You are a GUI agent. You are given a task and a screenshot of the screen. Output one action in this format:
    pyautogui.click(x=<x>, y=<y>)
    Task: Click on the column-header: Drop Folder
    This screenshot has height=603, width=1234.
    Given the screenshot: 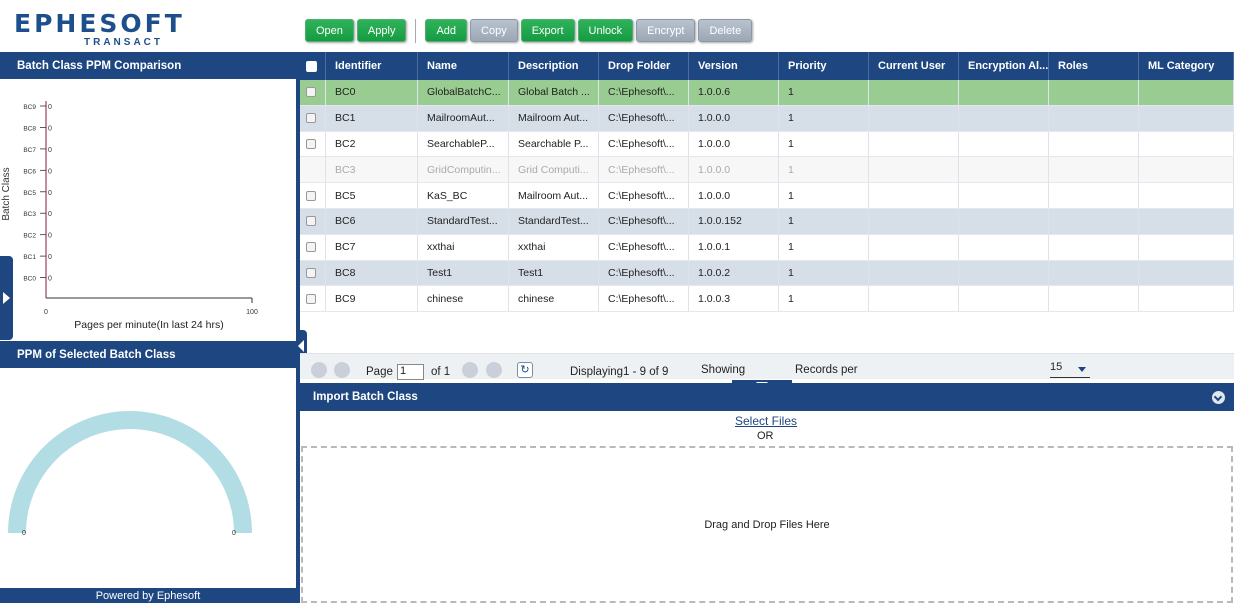 What is the action you would take?
    pyautogui.click(x=644, y=66)
    